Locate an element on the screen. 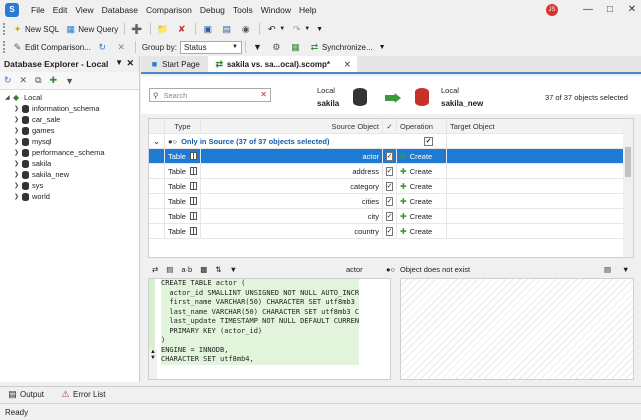 The width and height of the screenshot is (641, 420). table-row: Table country ✓ ✚ Create is located at coordinates (391, 231).